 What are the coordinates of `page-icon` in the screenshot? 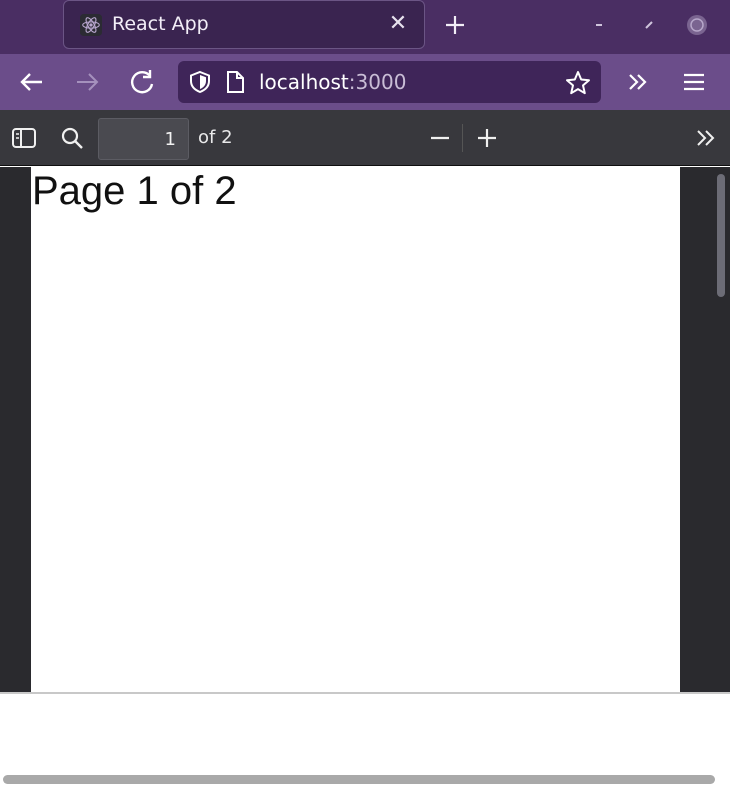 It's located at (235, 82).